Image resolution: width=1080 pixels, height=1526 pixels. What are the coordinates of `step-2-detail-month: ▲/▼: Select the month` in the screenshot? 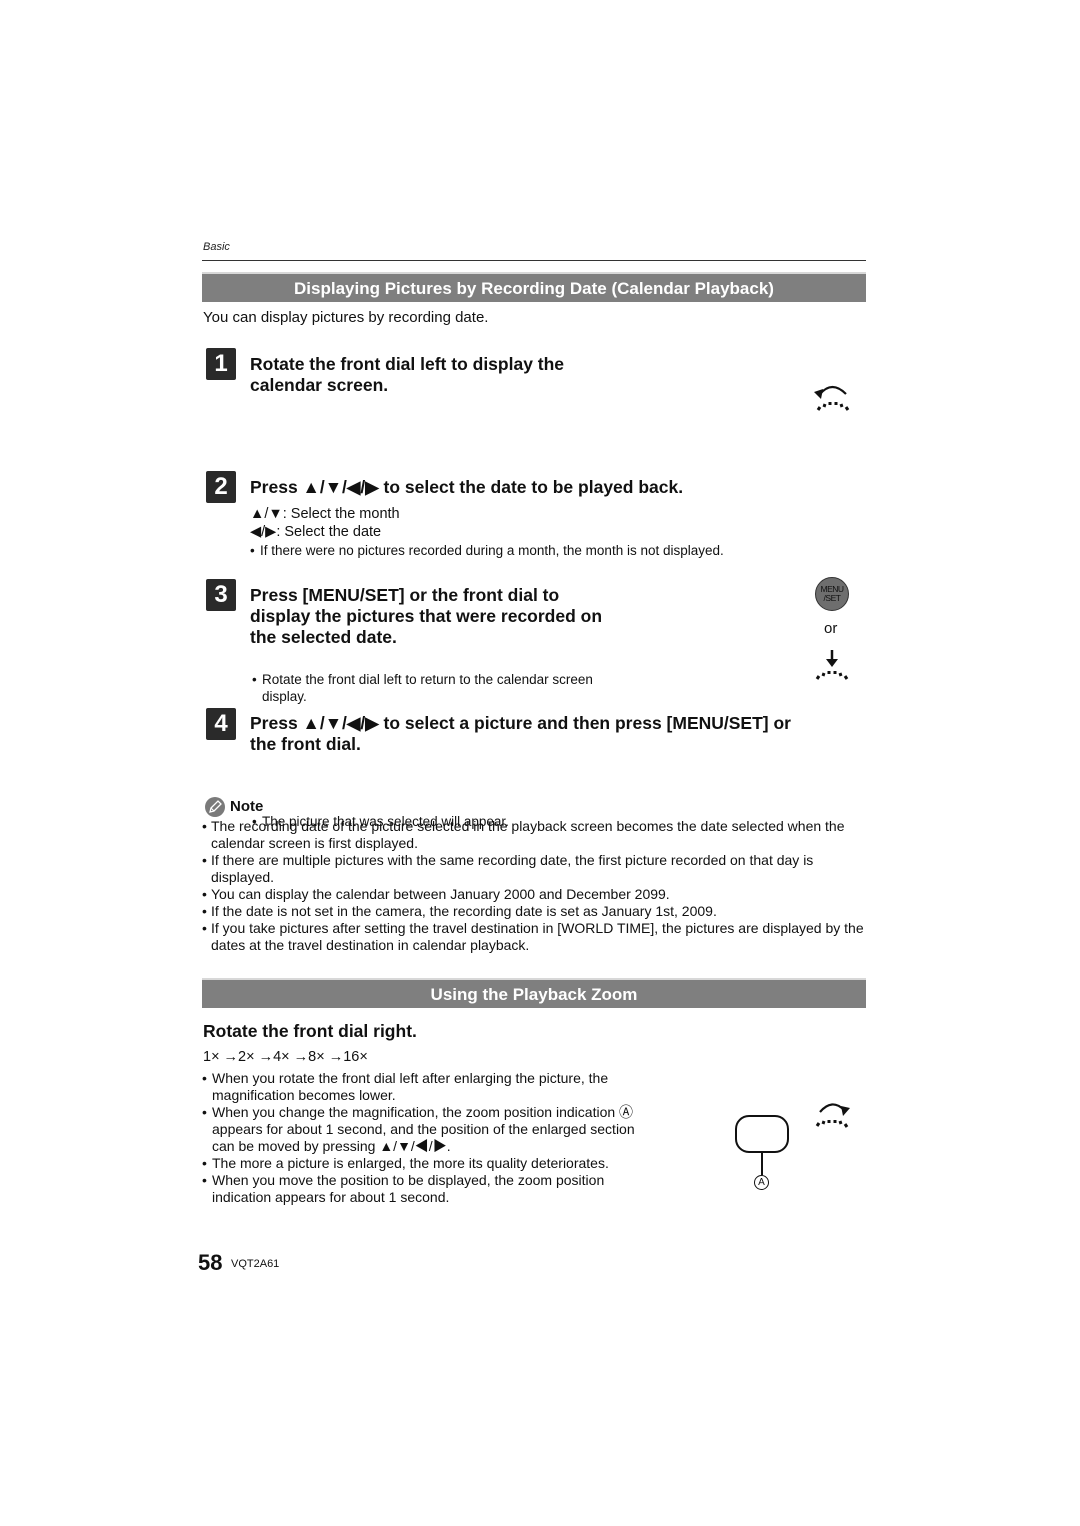 It's located at (325, 514).